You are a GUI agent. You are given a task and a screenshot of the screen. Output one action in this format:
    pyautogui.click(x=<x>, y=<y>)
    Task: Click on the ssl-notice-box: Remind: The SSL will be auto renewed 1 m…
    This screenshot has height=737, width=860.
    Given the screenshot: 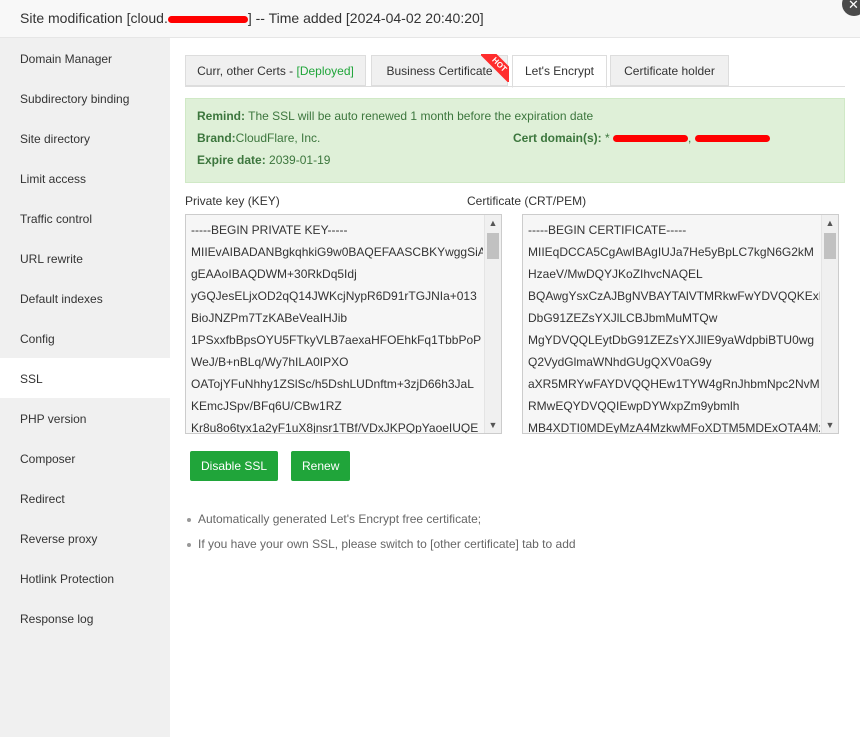 What is the action you would take?
    pyautogui.click(x=515, y=140)
    